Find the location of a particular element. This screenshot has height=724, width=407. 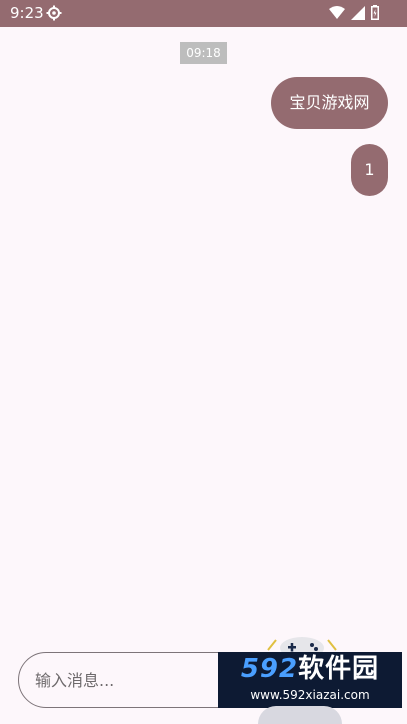

battery-icon is located at coordinates (375, 12).